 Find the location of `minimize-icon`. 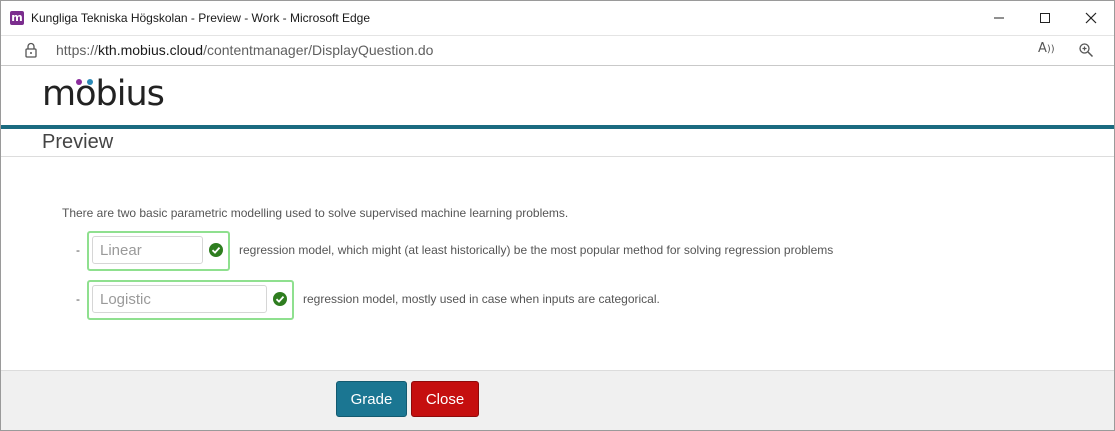

minimize-icon is located at coordinates (999, 18).